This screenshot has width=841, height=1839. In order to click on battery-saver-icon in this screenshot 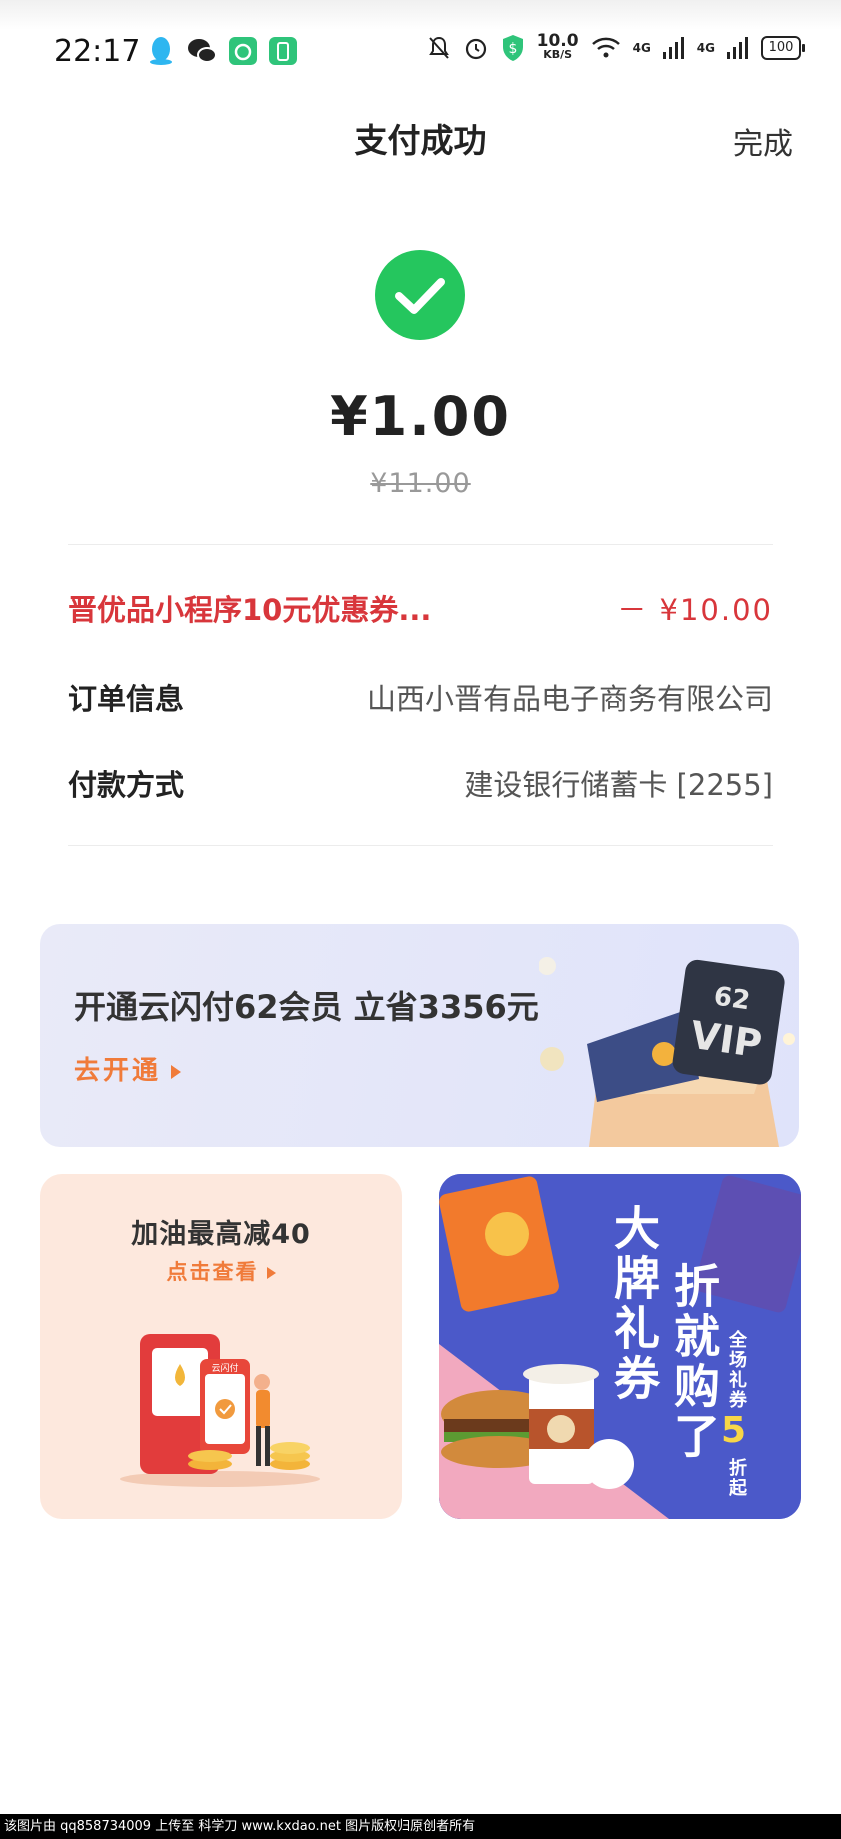, I will do `click(283, 51)`.